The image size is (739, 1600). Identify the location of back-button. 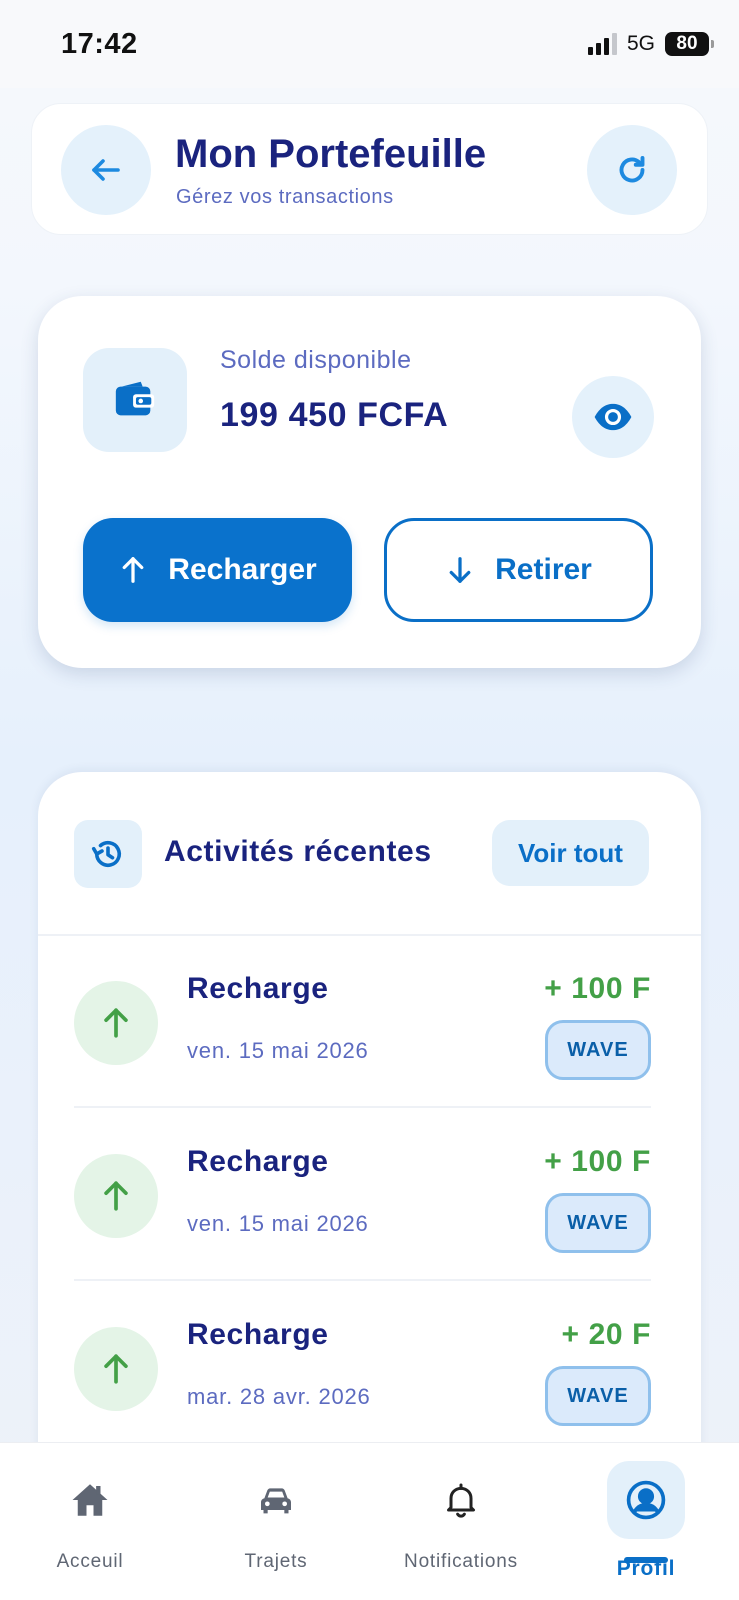
(106, 170).